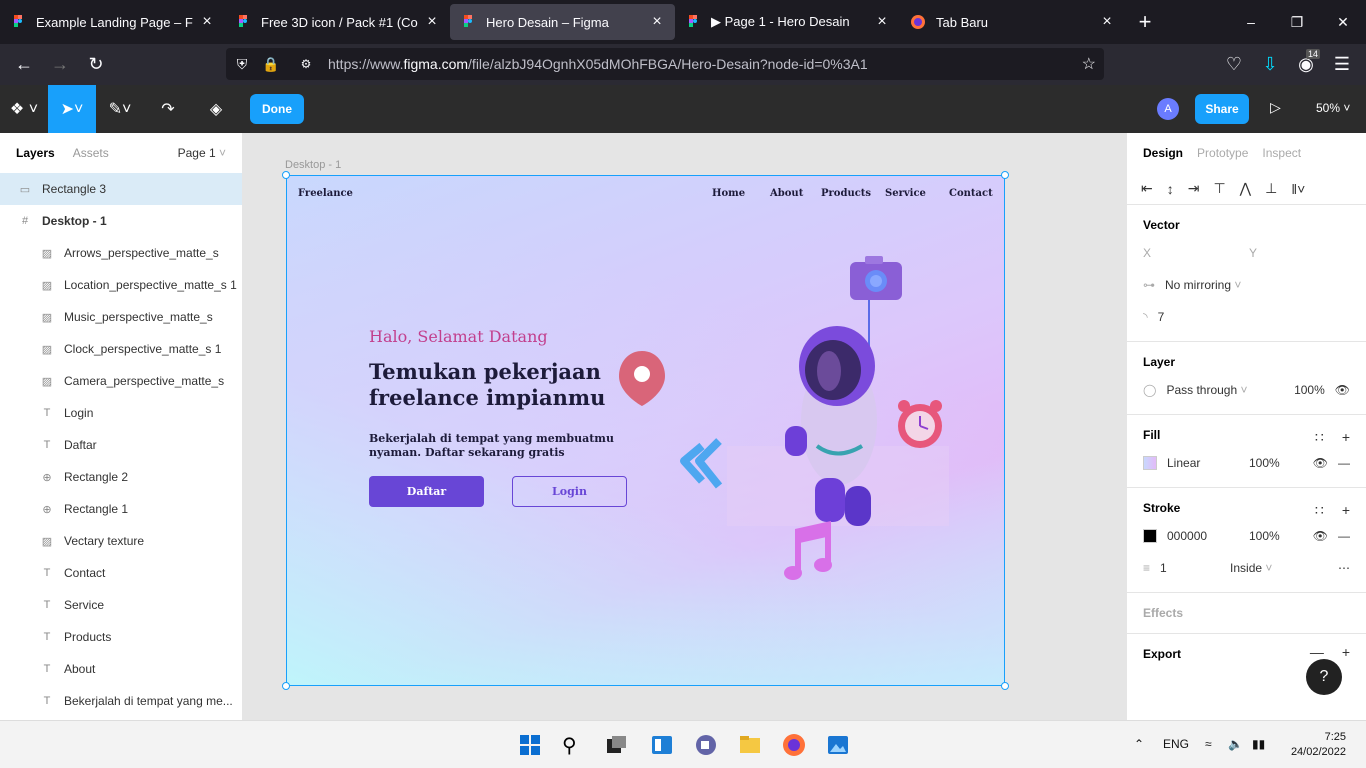 This screenshot has height=768, width=1366. I want to click on widgets-icon, so click(662, 745).